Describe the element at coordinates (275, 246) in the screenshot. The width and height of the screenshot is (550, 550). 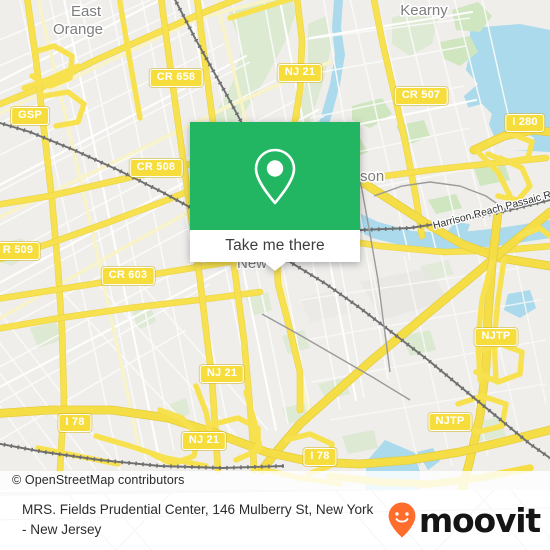
I see `take-me-there-label: Take me there` at that location.